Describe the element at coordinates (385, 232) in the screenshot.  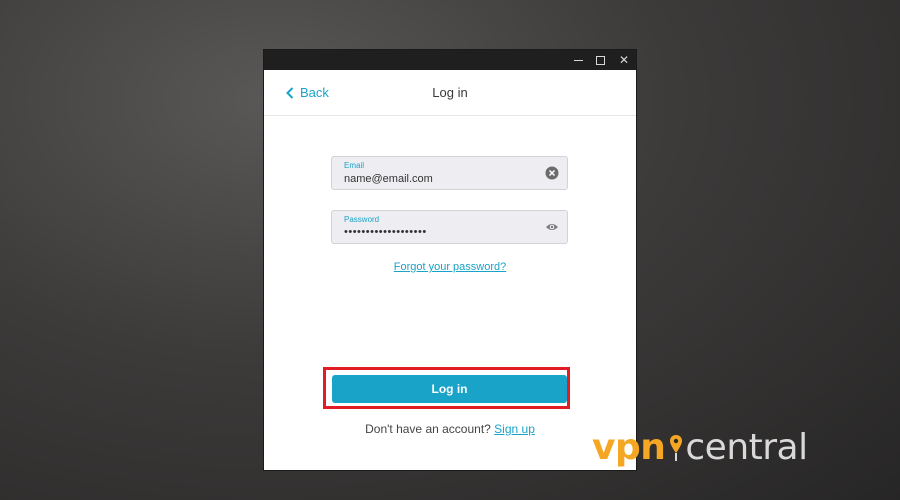
I see `password-value: •••••••••••••••••••` at that location.